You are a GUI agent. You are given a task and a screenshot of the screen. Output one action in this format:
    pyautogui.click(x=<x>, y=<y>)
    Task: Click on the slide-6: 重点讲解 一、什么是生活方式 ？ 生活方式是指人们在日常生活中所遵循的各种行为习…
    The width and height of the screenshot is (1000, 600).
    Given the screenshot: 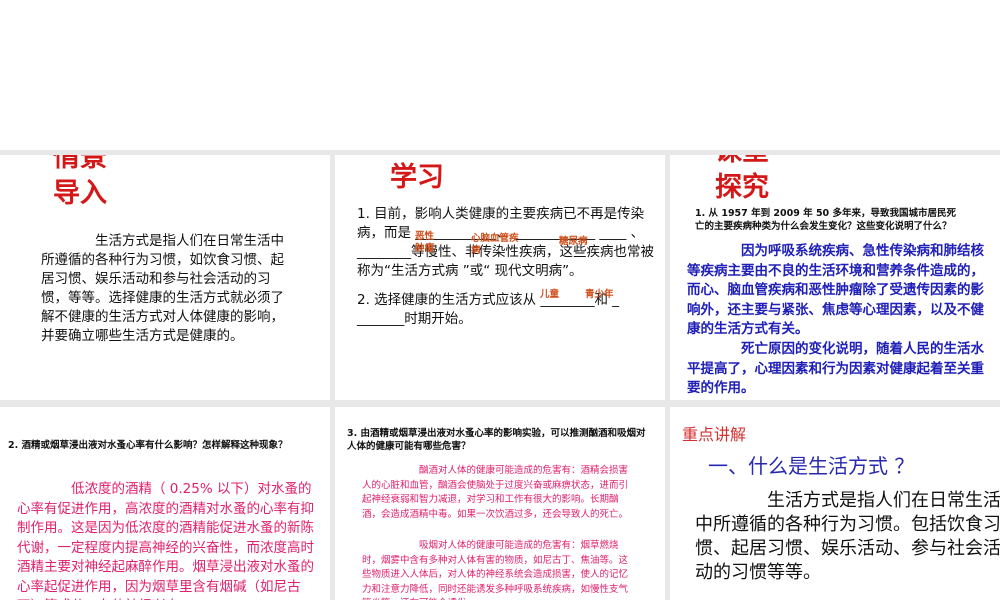 What is the action you would take?
    pyautogui.click(x=835, y=503)
    